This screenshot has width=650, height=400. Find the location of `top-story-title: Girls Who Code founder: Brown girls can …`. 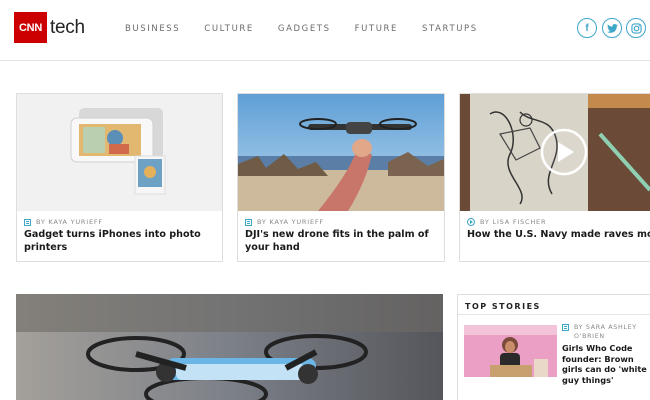

top-story-title: Girls Who Code founder: Brown girls can … is located at coordinates (606, 364).